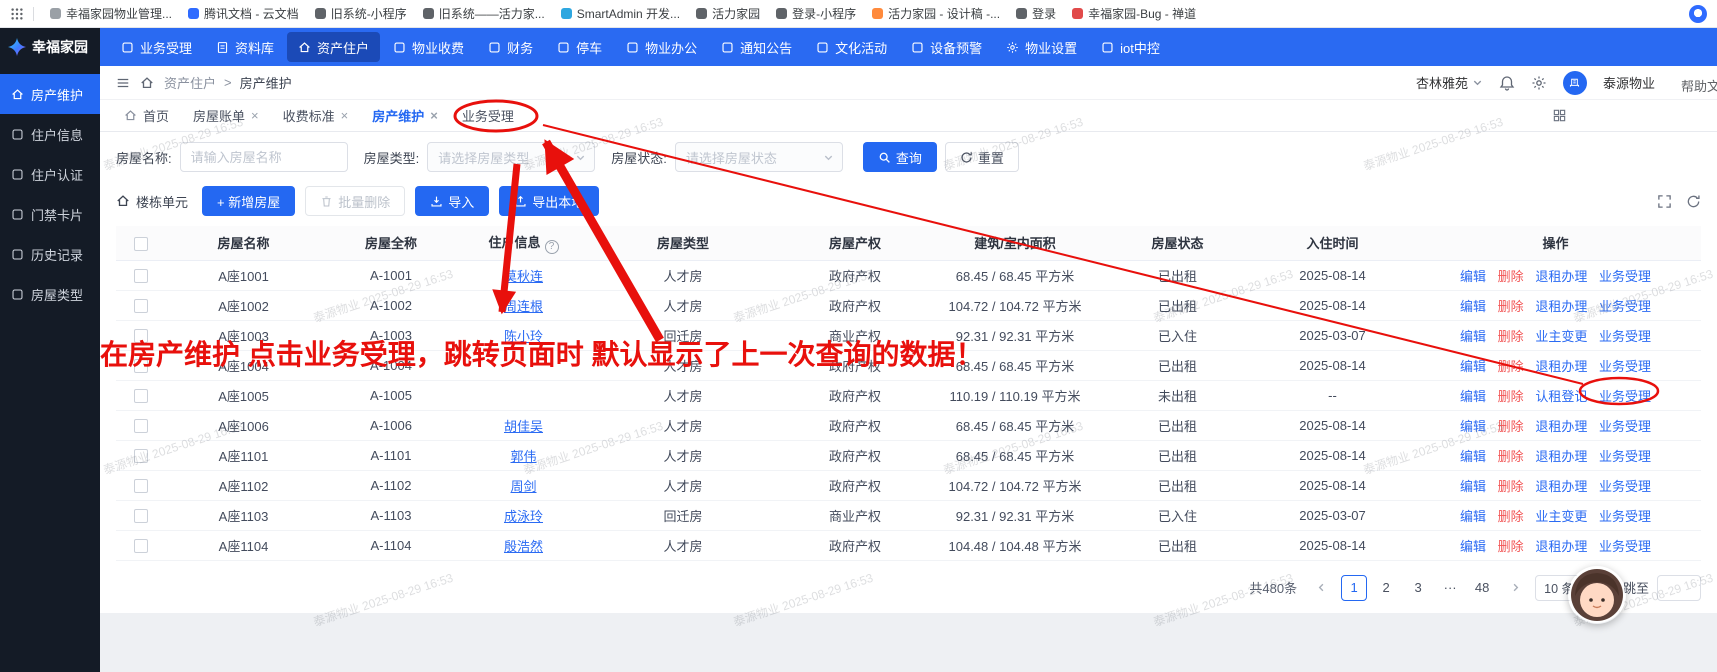 The height and width of the screenshot is (672, 1717). I want to click on page-number-button: 3, so click(1418, 588).